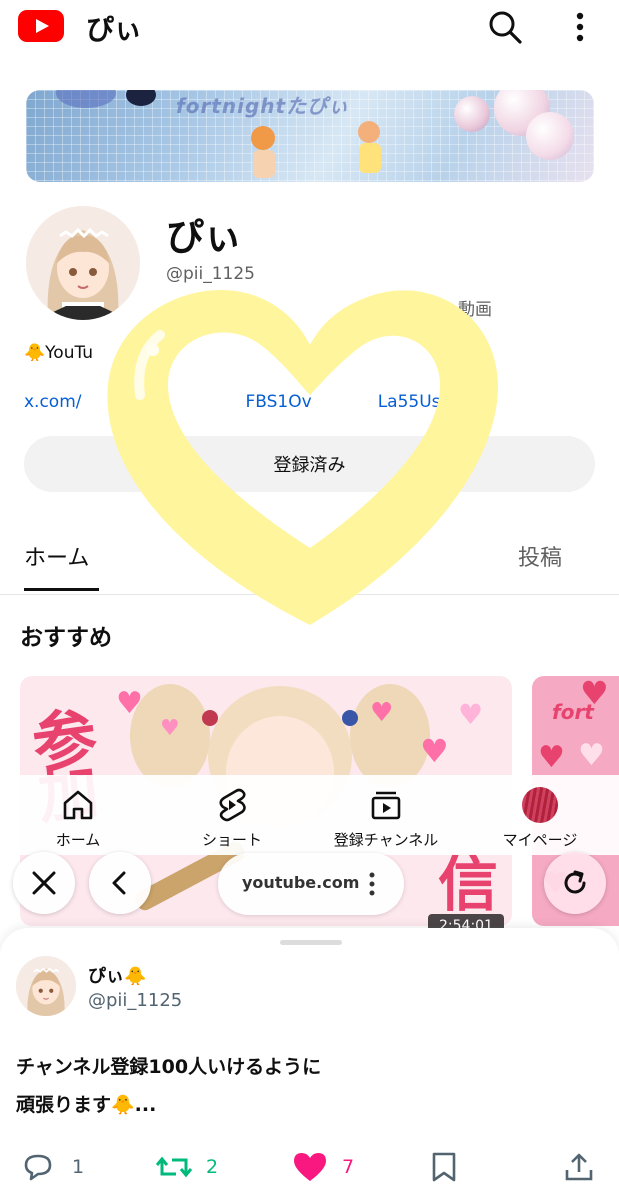  What do you see at coordinates (232, 805) in the screenshot?
I see `shorts-icon` at bounding box center [232, 805].